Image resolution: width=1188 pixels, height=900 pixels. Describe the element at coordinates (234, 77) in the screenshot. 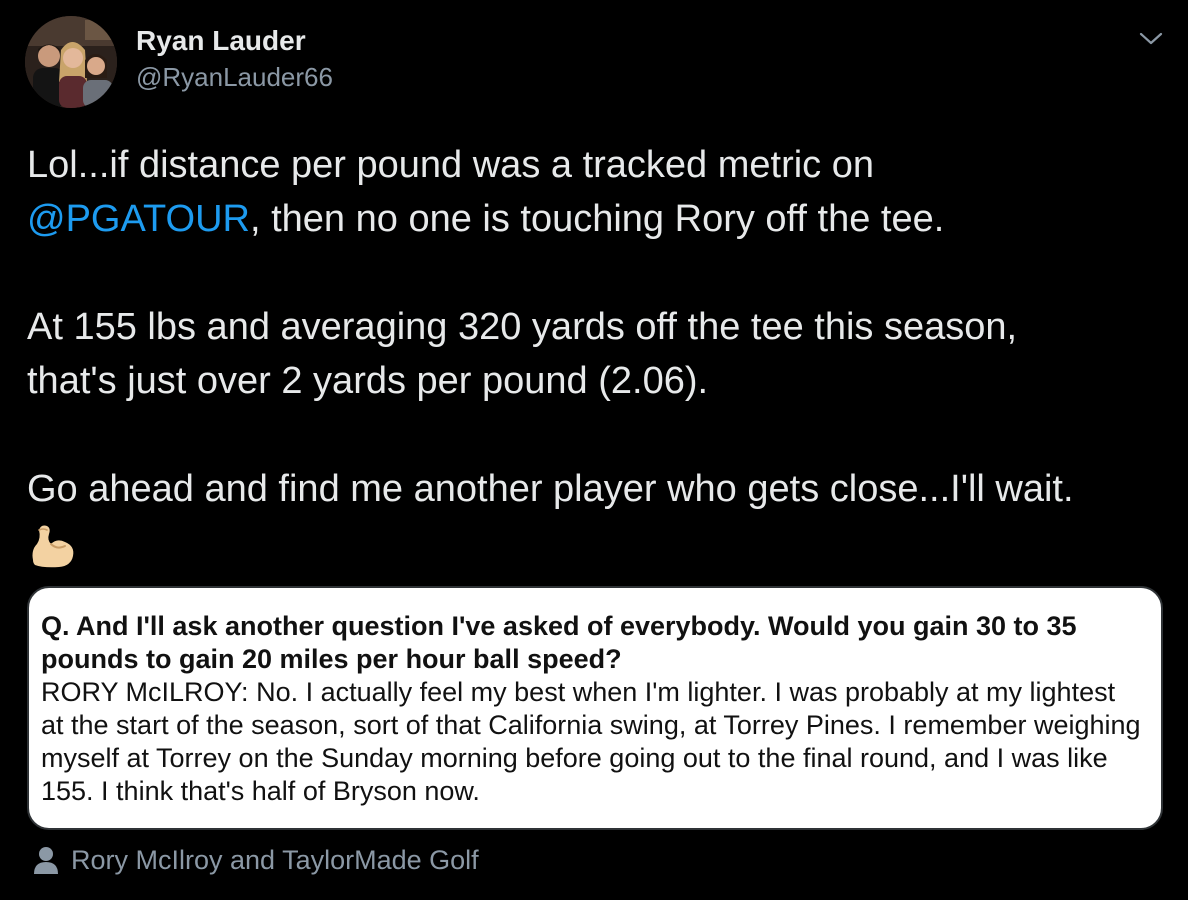

I see `user-handle: @RyanLauder66` at that location.